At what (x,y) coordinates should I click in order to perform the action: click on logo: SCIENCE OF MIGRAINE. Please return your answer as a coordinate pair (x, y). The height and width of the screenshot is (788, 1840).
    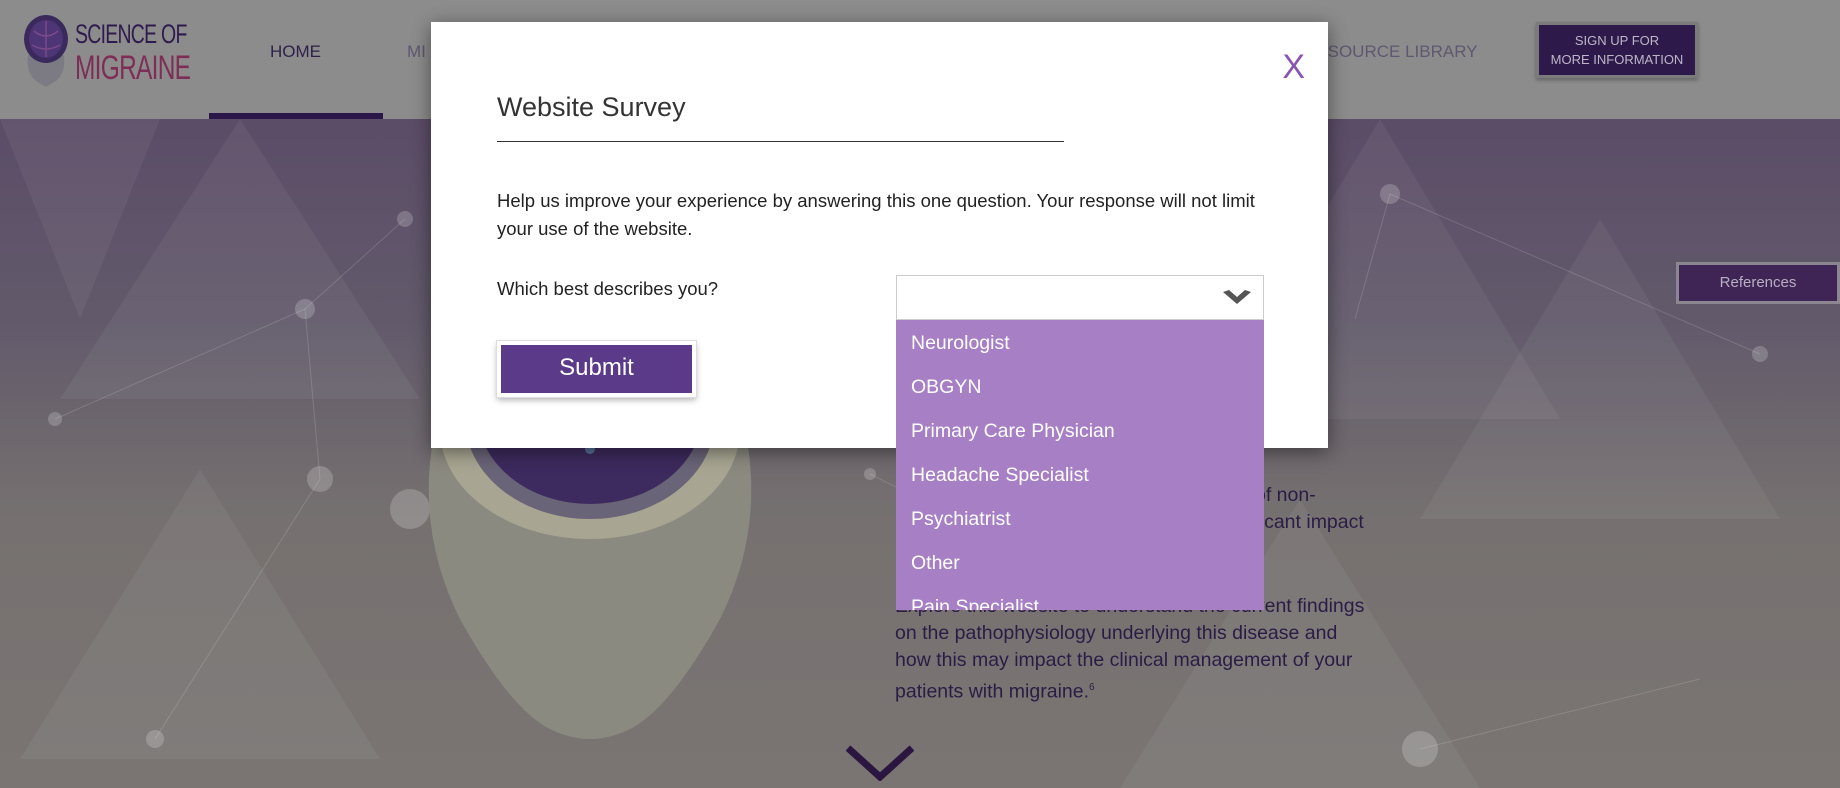
    Looking at the image, I should click on (106, 51).